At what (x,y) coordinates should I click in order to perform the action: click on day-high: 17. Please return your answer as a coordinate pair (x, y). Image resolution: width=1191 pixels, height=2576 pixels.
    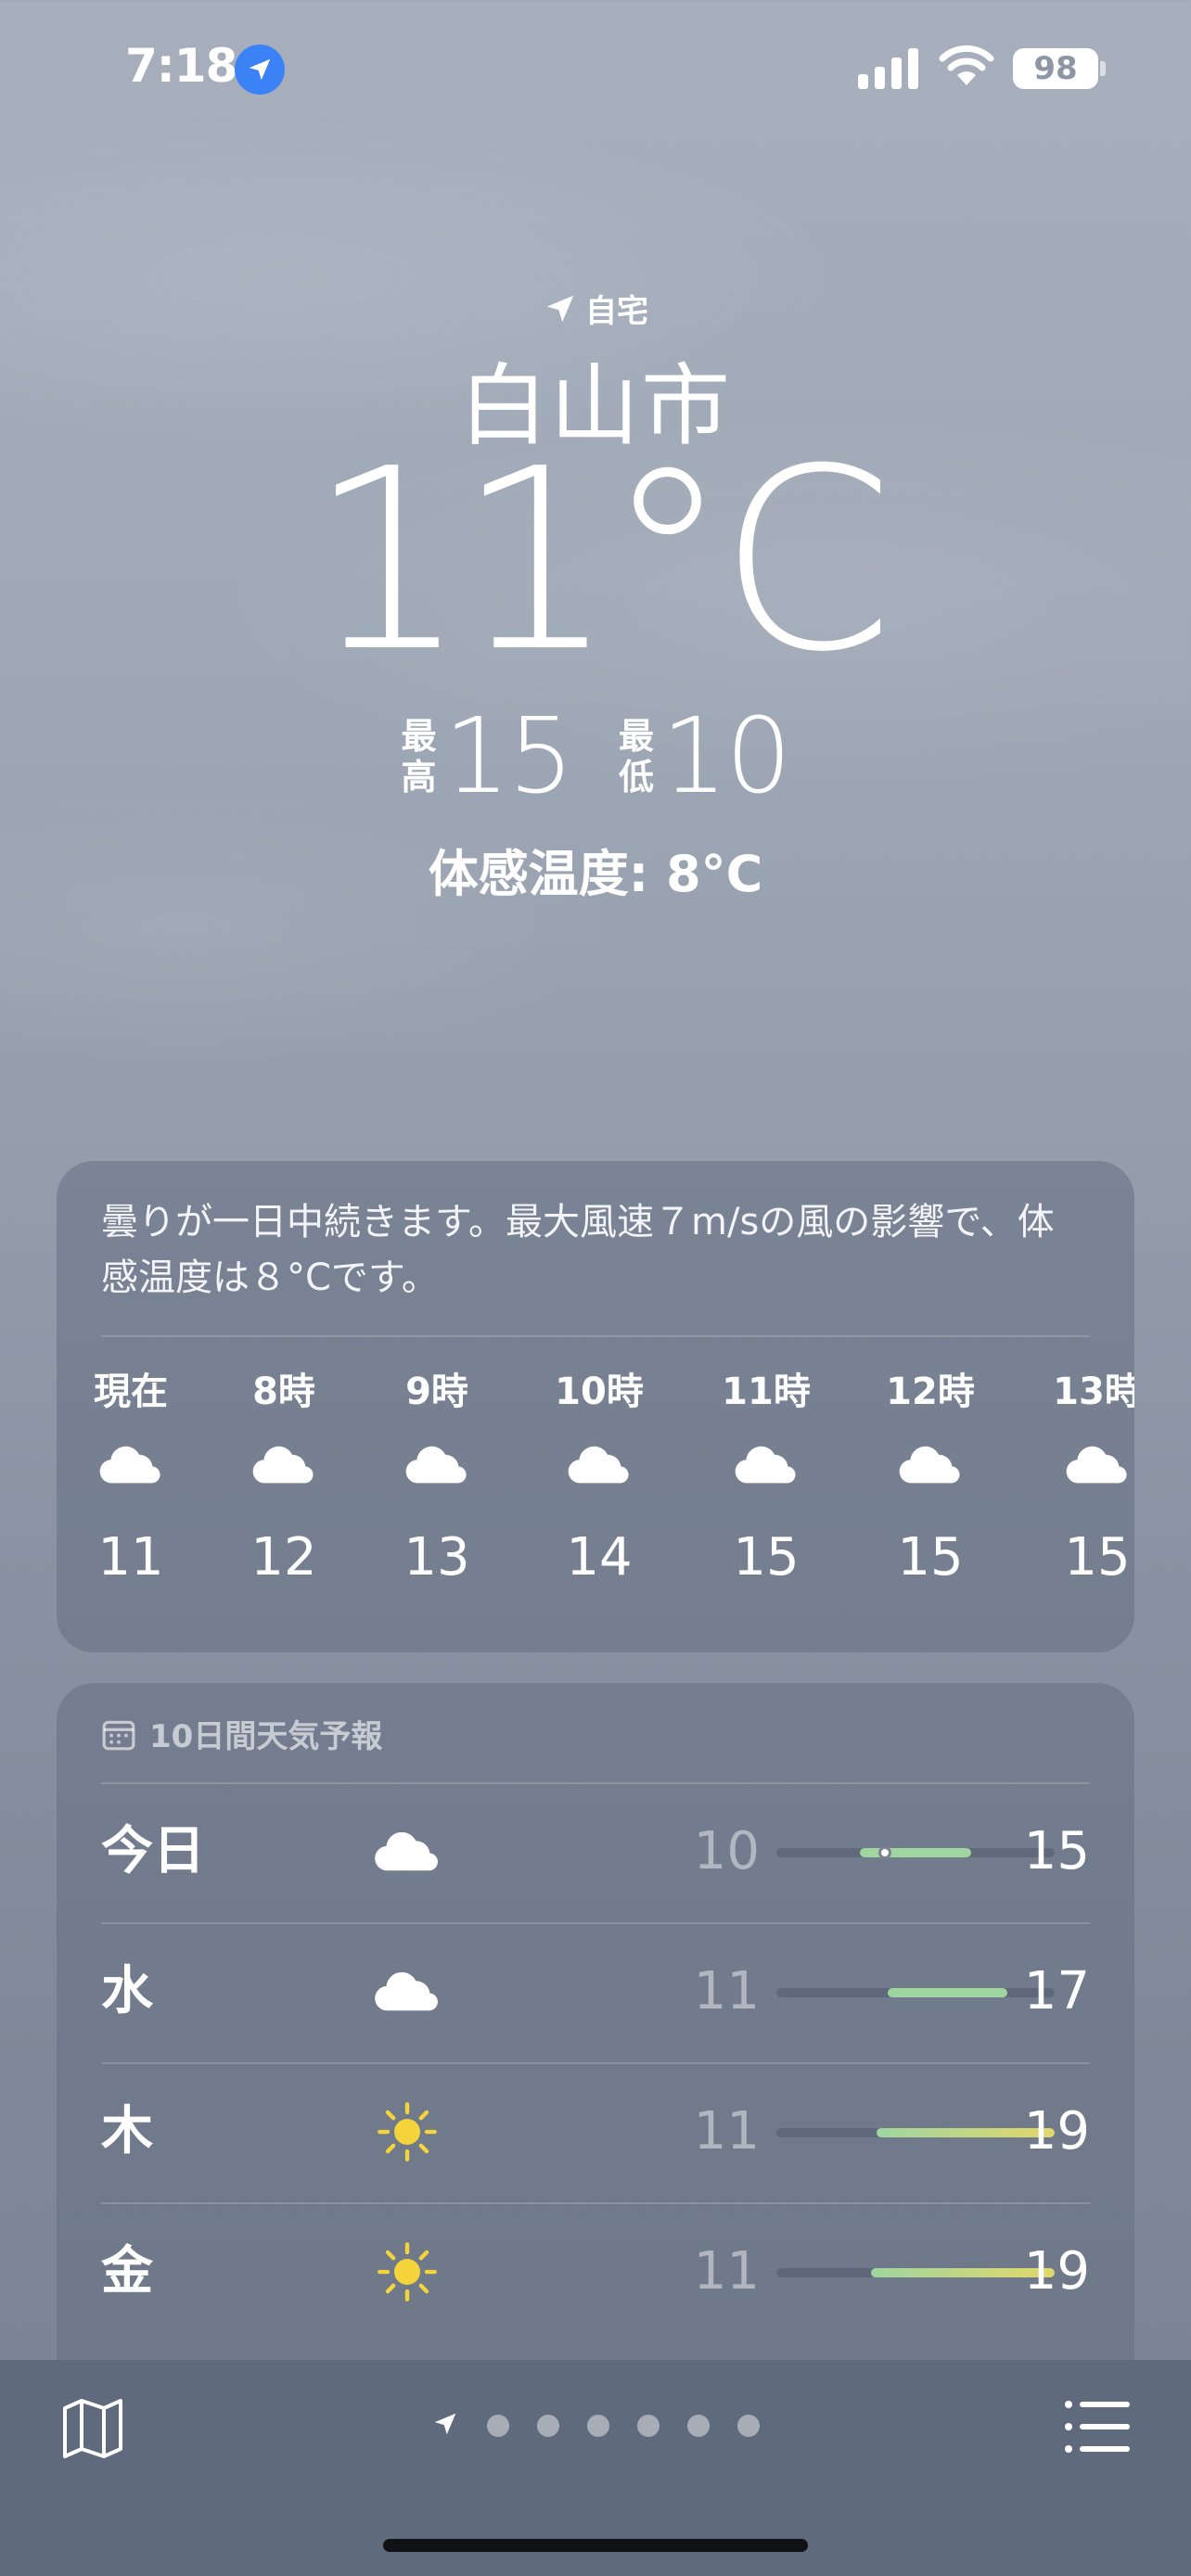
    Looking at the image, I should click on (1056, 1991).